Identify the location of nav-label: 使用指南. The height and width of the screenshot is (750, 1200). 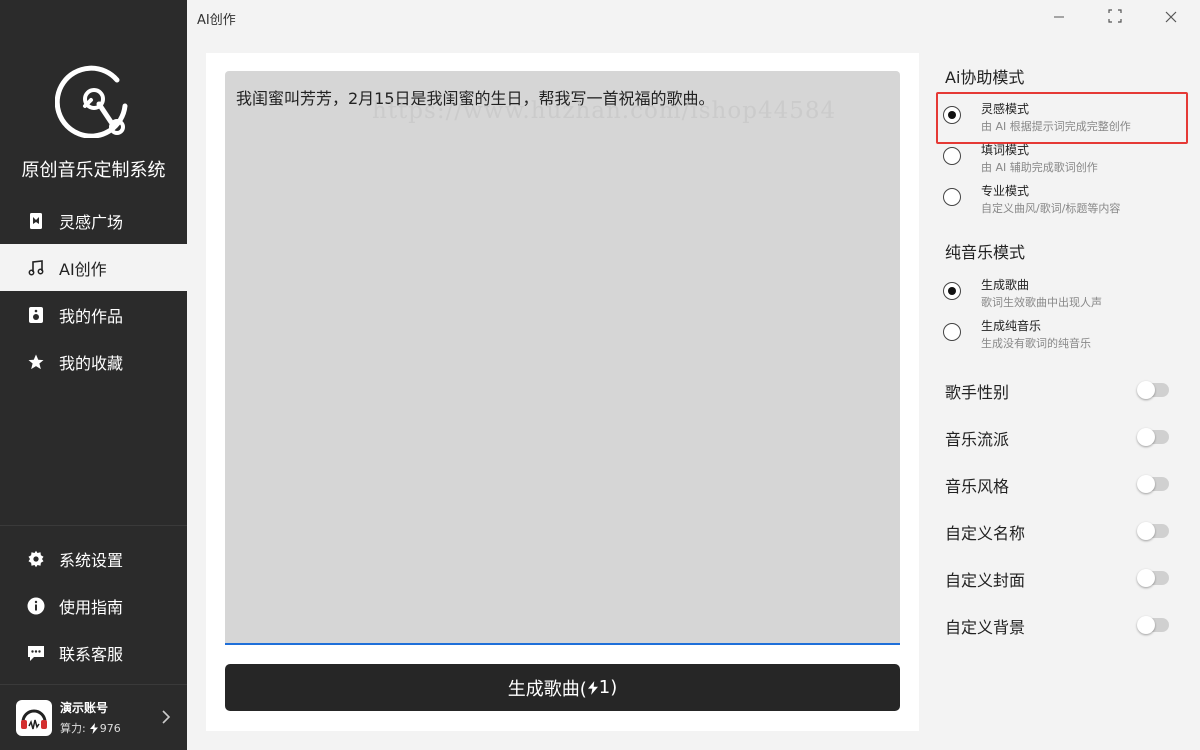
(91, 607).